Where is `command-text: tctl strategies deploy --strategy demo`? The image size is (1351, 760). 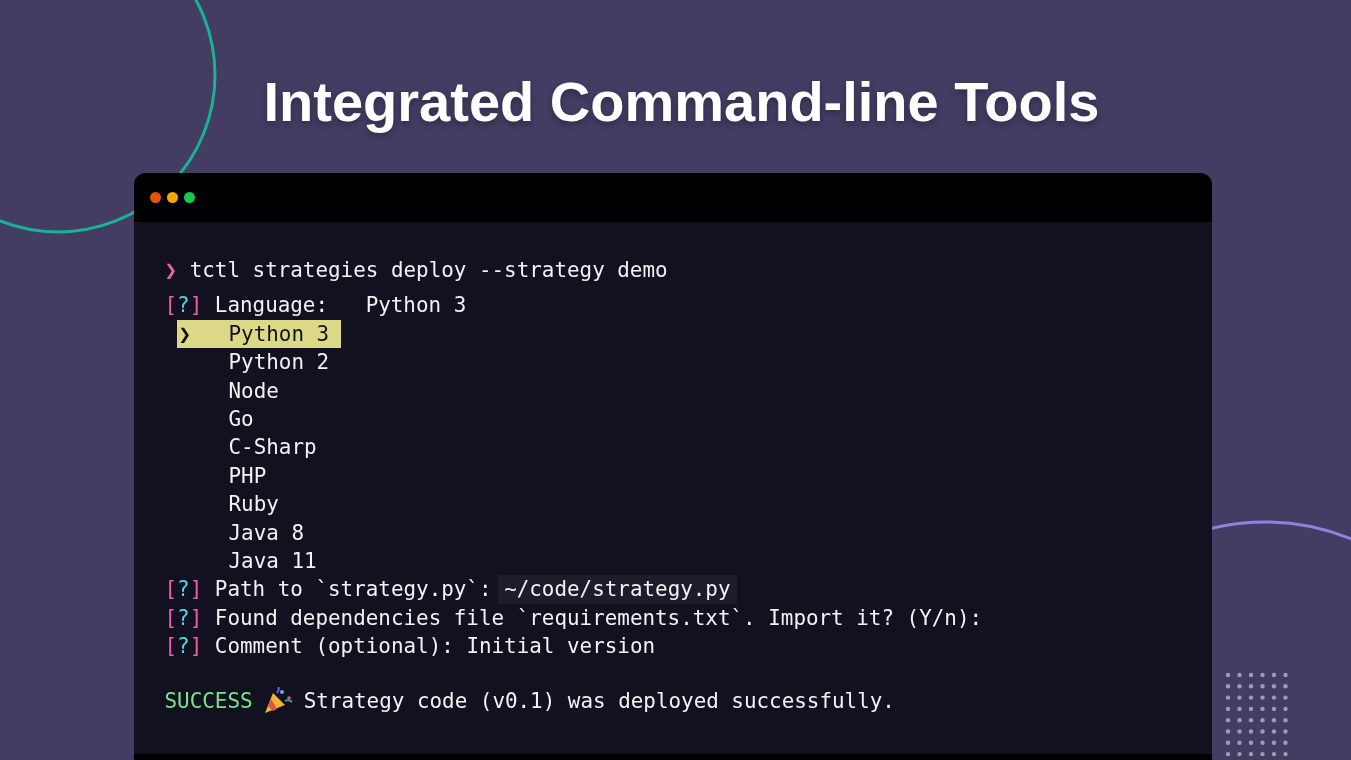 command-text: tctl strategies deploy --strategy demo is located at coordinates (428, 270).